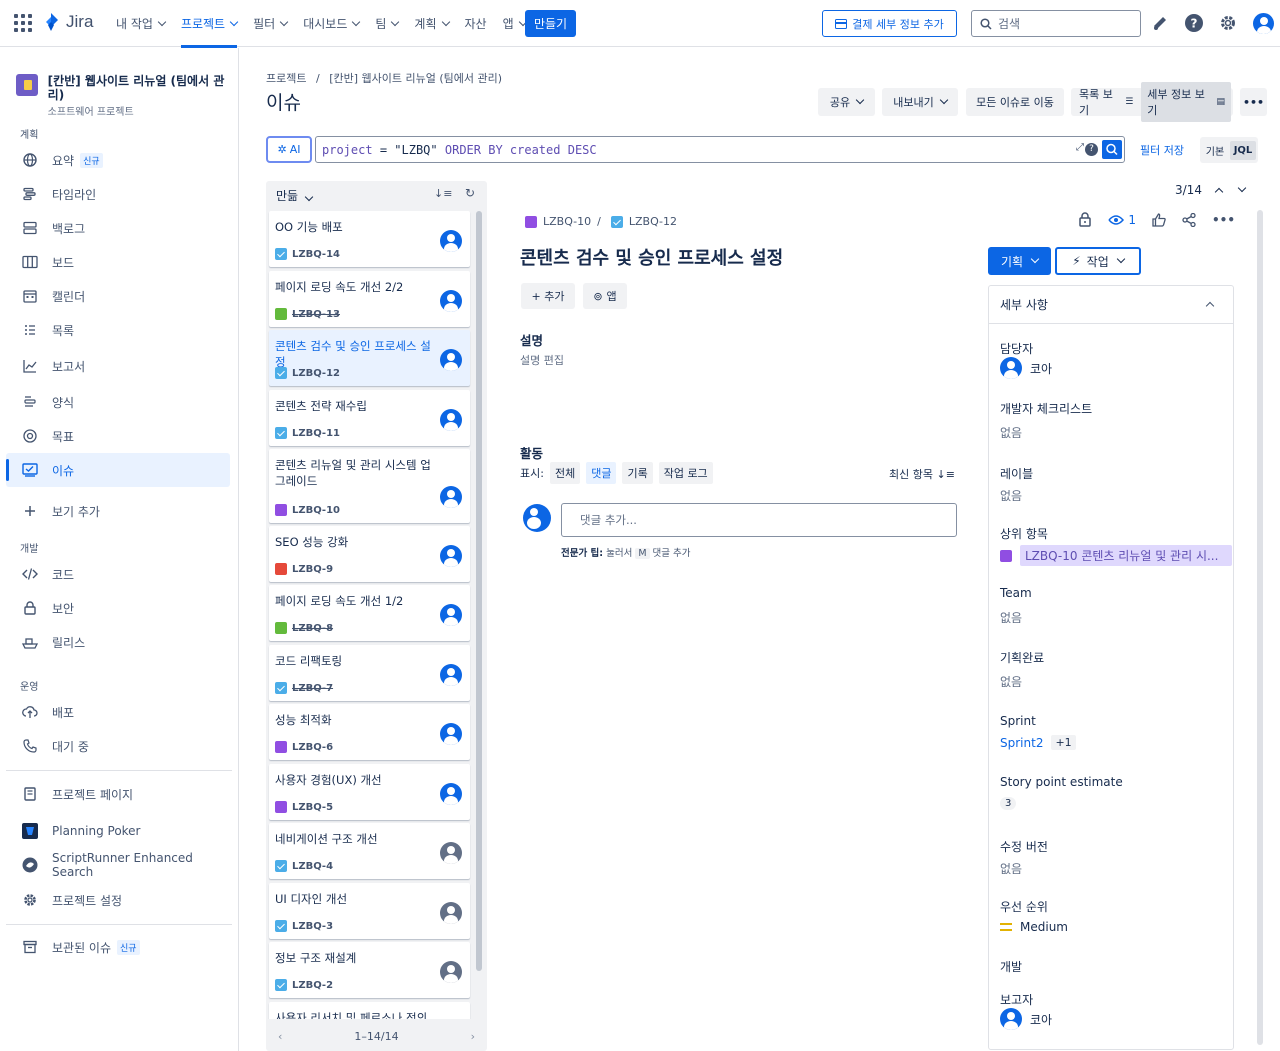 The image size is (1280, 1051). What do you see at coordinates (431, 23) in the screenshot?
I see `menu-plans: 계획` at bounding box center [431, 23].